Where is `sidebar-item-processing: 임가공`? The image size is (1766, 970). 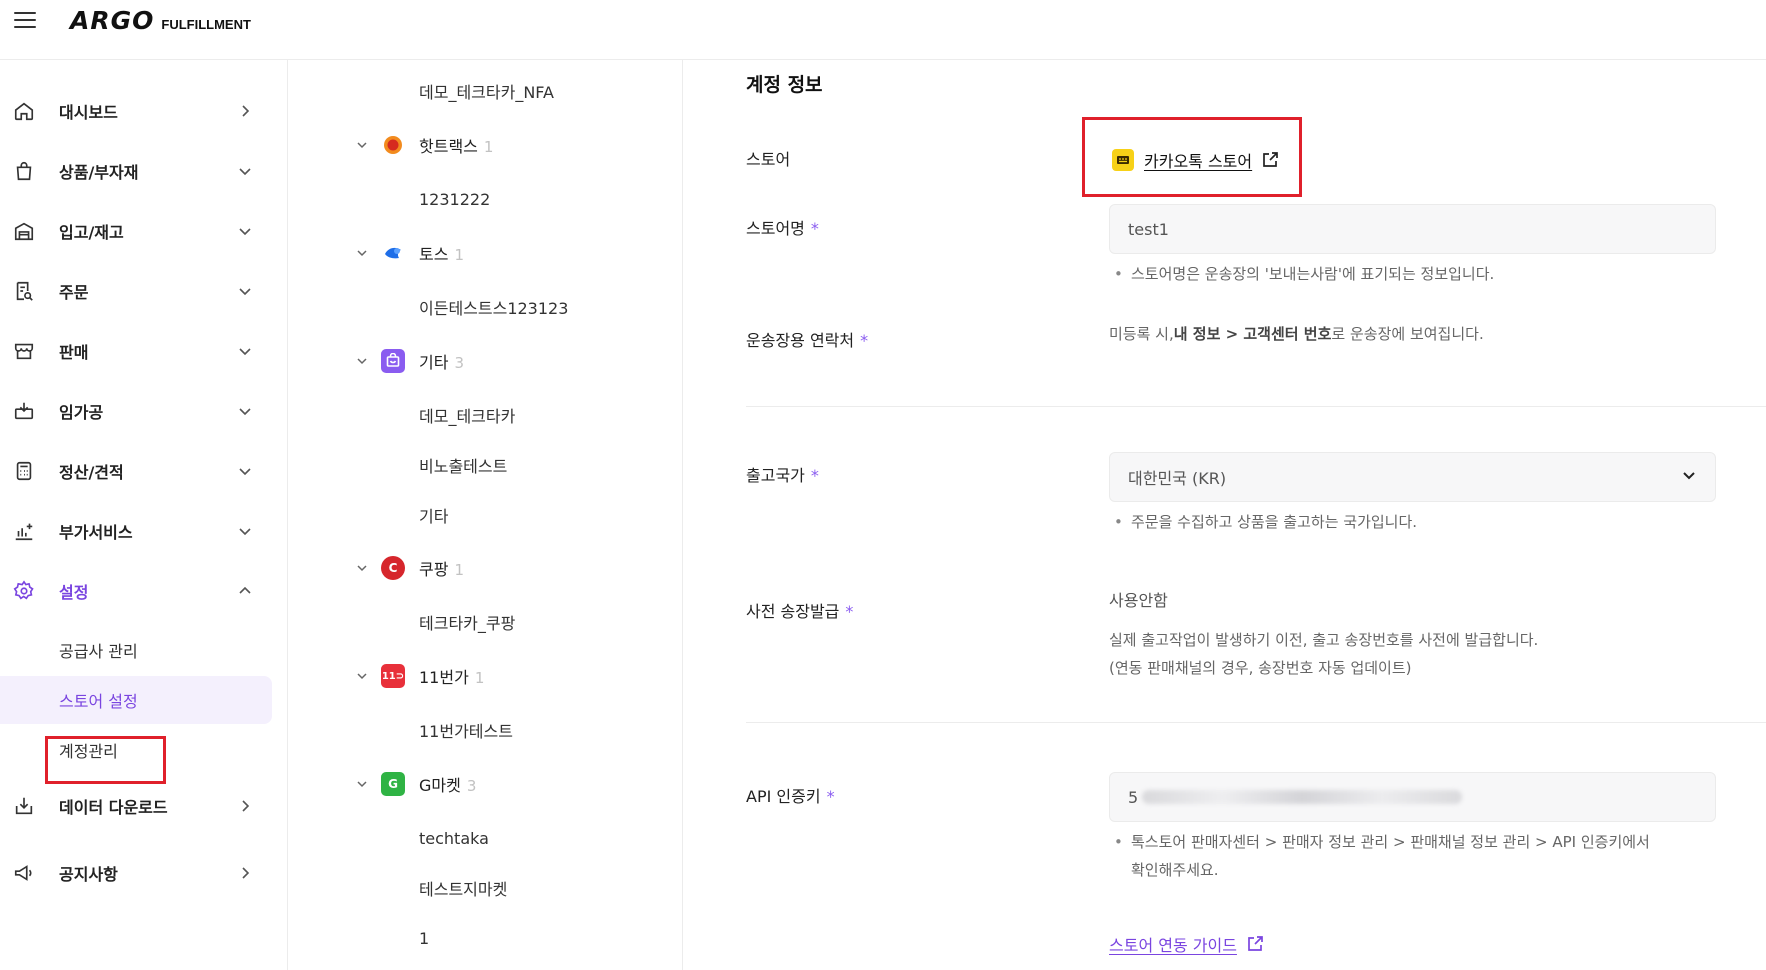
sidebar-item-processing: 임가공 is located at coordinates (144, 411).